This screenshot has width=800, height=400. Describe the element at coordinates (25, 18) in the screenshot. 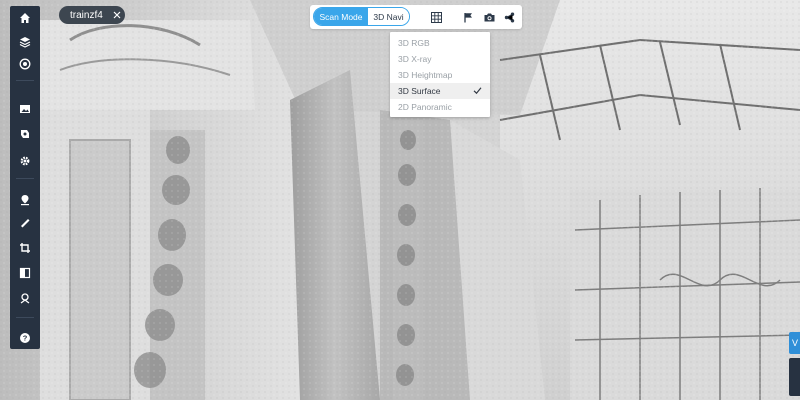

I see `home-icon` at that location.